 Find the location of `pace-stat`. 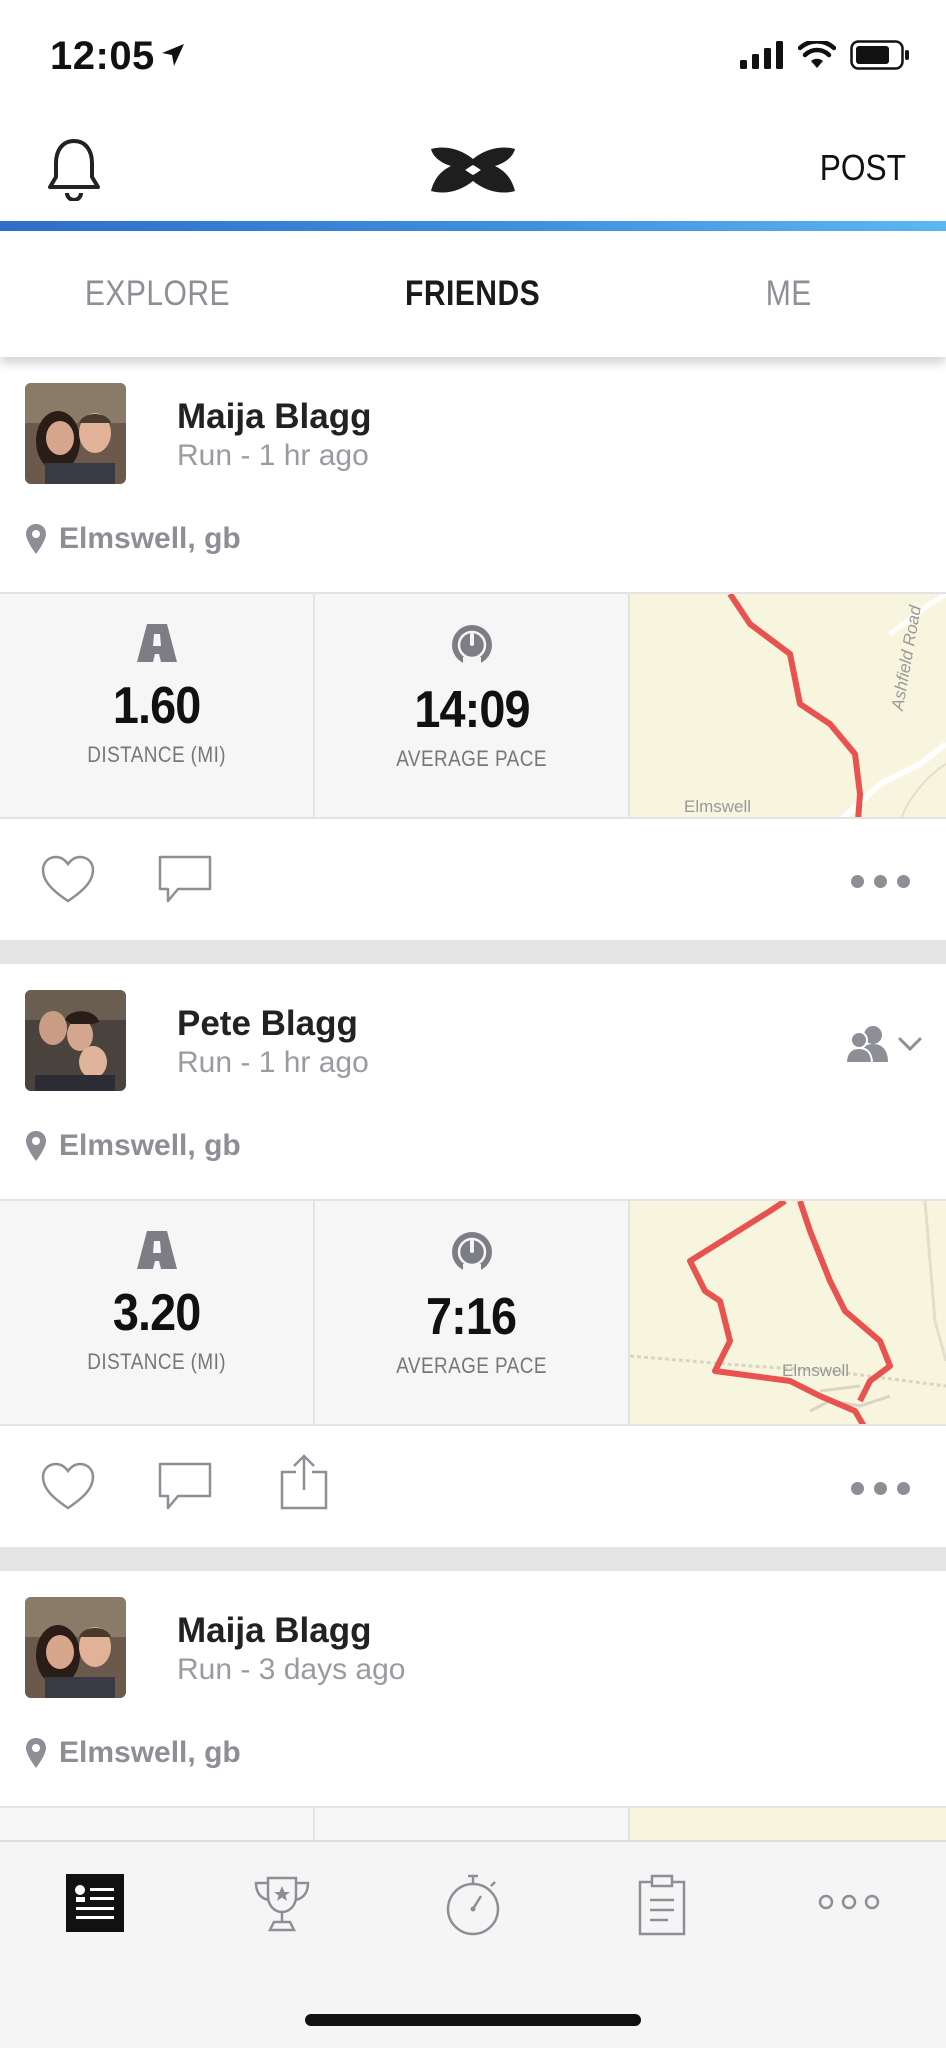

pace-stat is located at coordinates (472, 1824).